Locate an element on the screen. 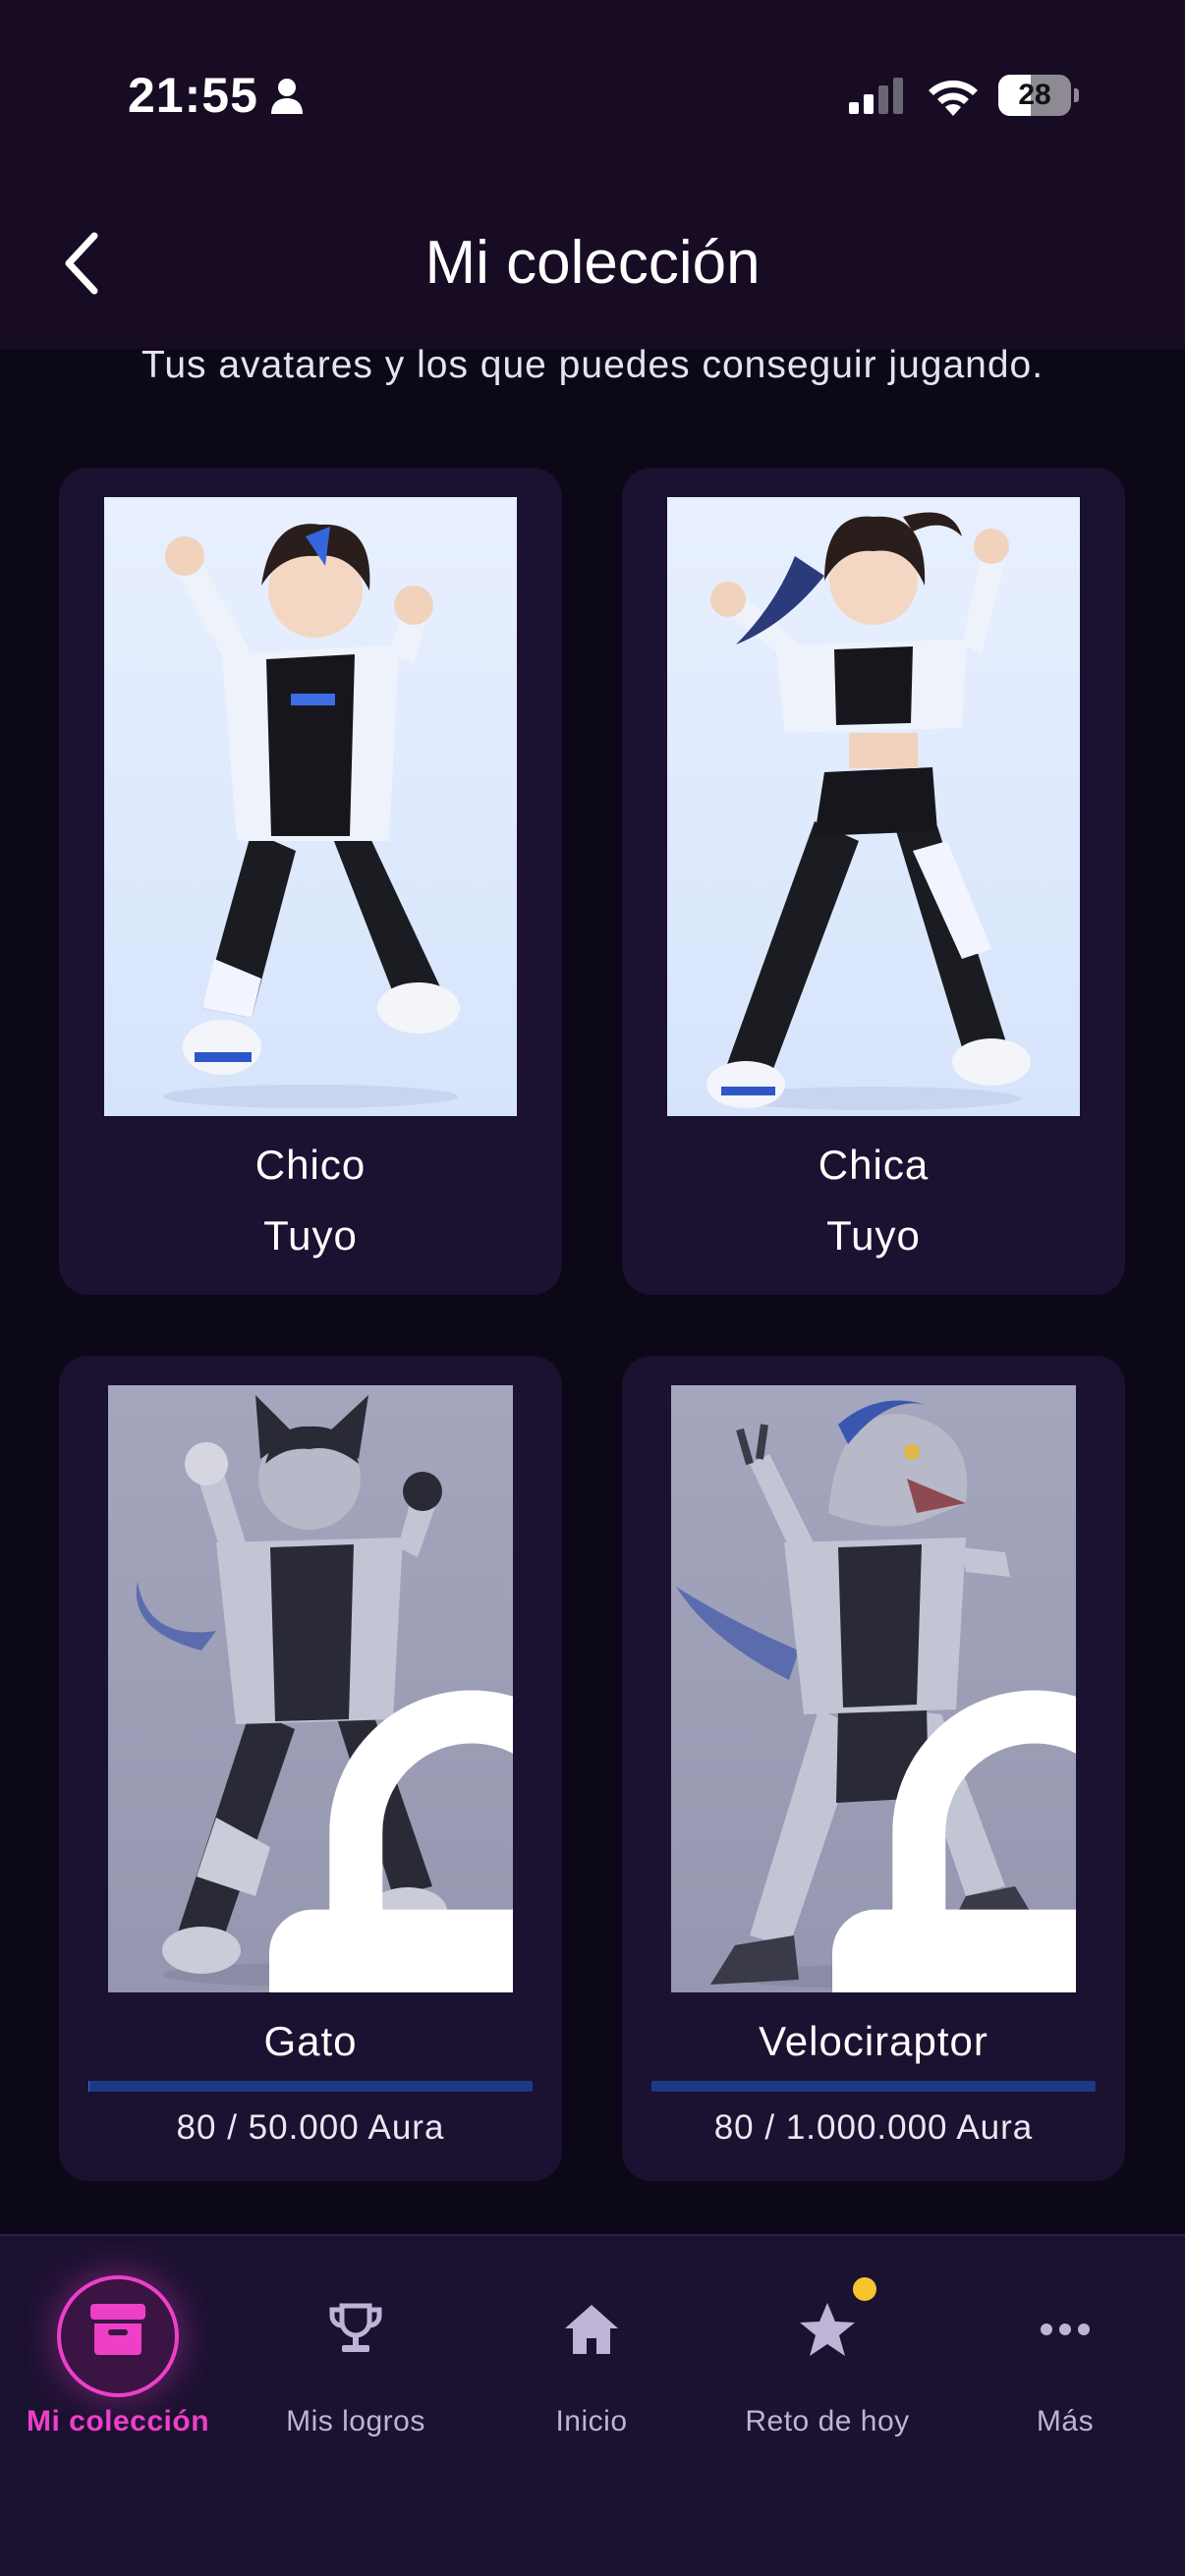 Image resolution: width=1185 pixels, height=2576 pixels. home-icon is located at coordinates (592, 2329).